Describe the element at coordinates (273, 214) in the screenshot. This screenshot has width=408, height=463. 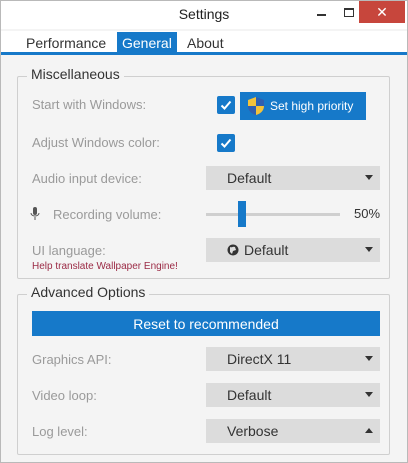
I see `recording-volume-slider-track` at that location.